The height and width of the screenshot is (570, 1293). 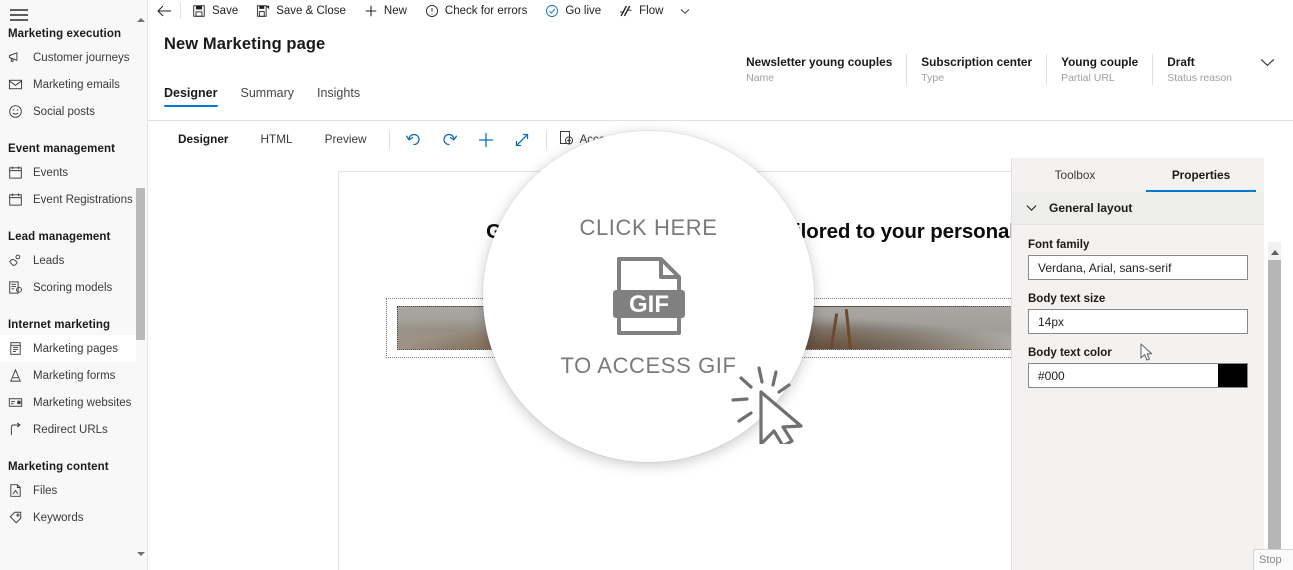 I want to click on command-save-button: Save, so click(x=215, y=11).